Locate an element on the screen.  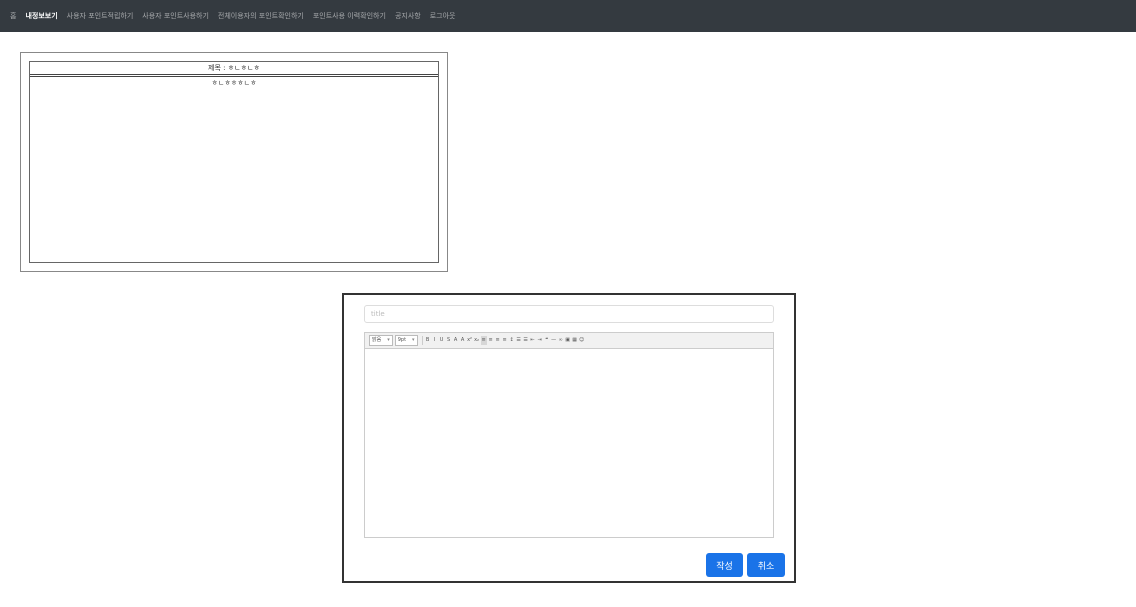
post-body: ㅎㄴㅎㅎㅎㄴㅎ is located at coordinates (234, 83).